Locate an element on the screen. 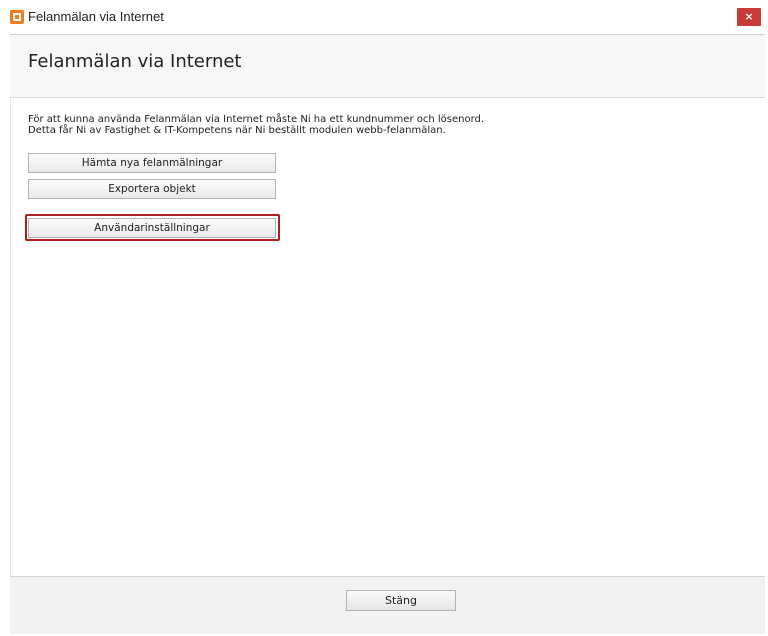 The height and width of the screenshot is (636, 768). close-icon: × is located at coordinates (749, 16).